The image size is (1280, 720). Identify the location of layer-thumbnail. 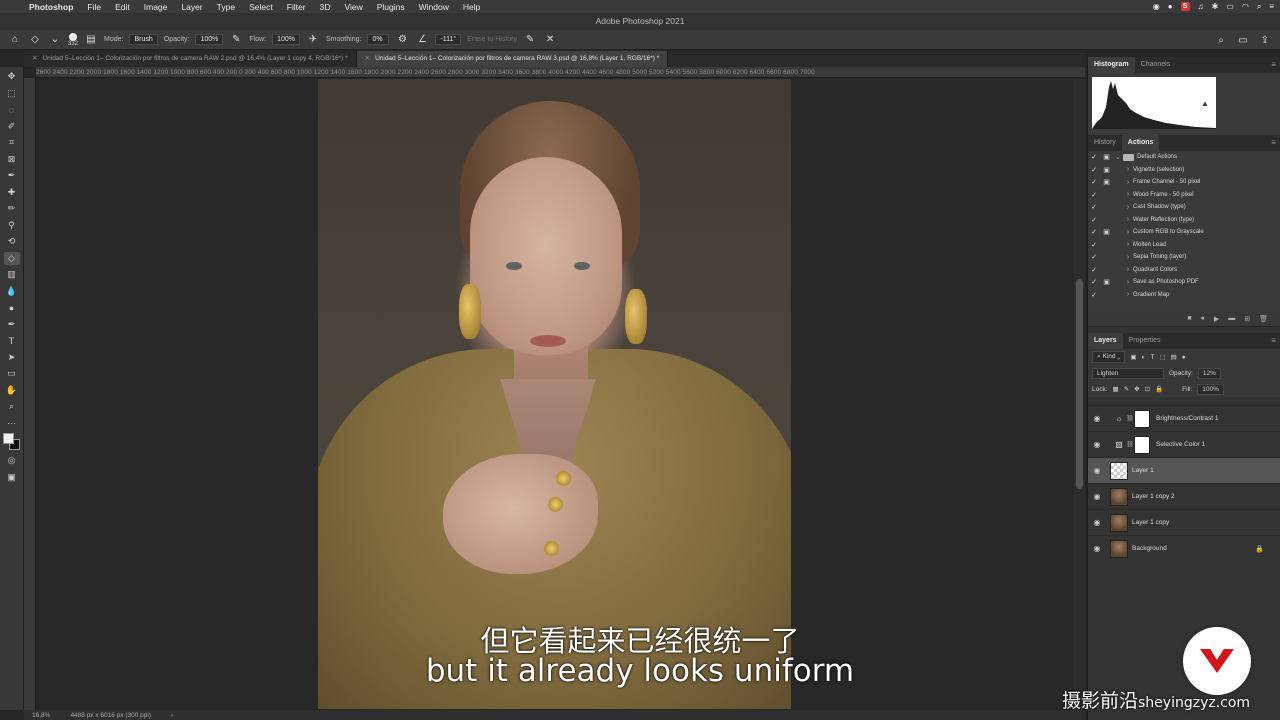
(1119, 522).